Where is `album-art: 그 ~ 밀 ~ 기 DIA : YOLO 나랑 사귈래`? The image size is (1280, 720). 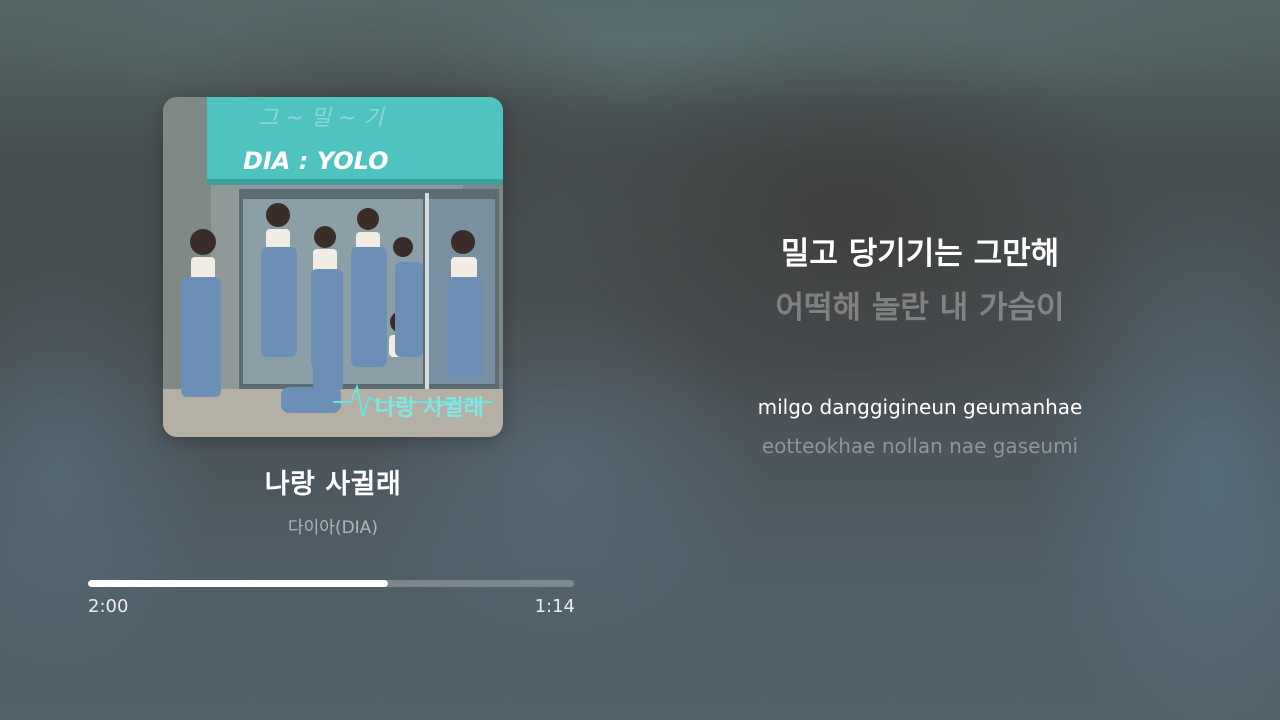 album-art: 그 ~ 밀 ~ 기 DIA : YOLO 나랑 사귈래 is located at coordinates (333, 267).